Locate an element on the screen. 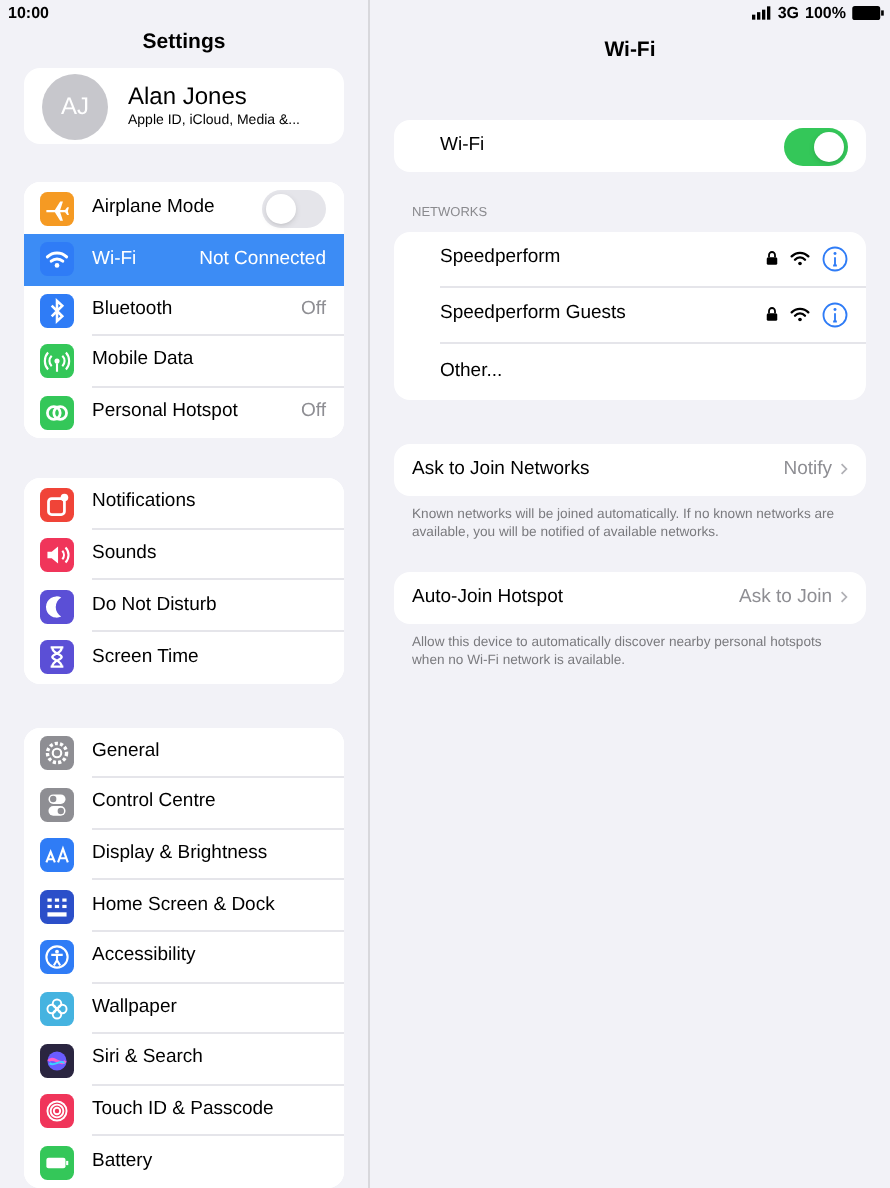  setting-value: Notify is located at coordinates (807, 469).